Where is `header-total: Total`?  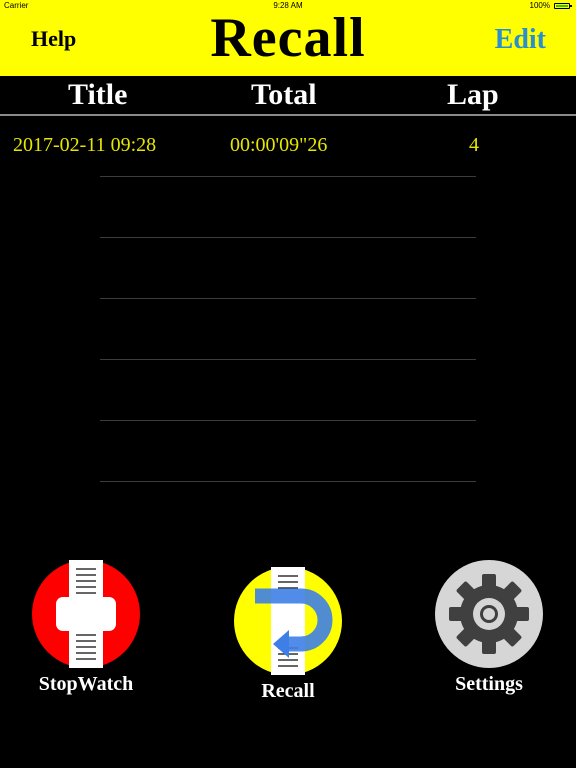
header-total: Total is located at coordinates (284, 94).